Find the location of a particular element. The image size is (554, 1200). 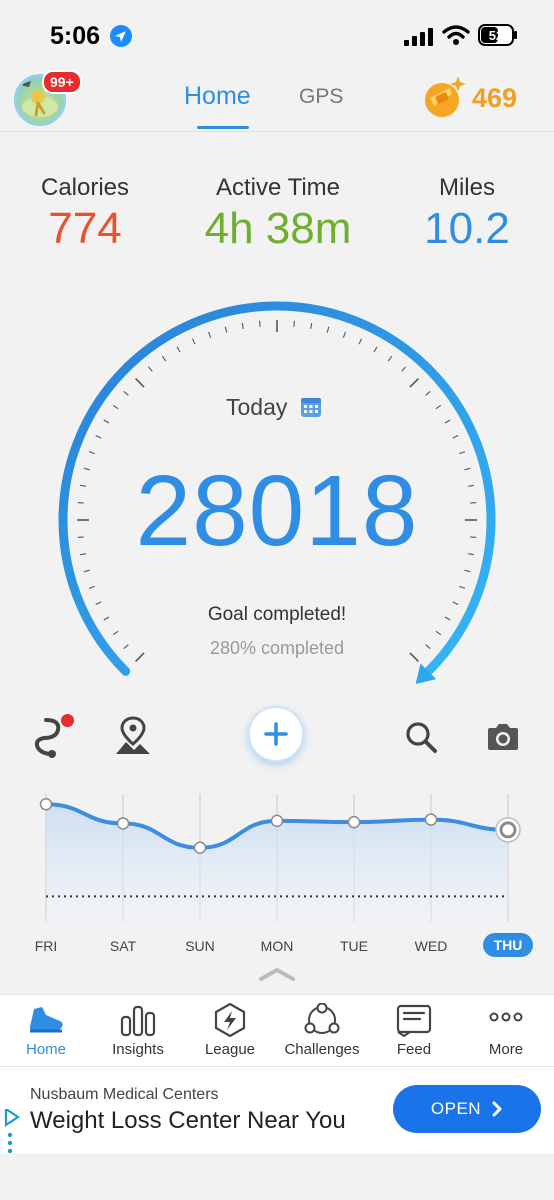

goal-percent: 280% completed is located at coordinates (277, 648).